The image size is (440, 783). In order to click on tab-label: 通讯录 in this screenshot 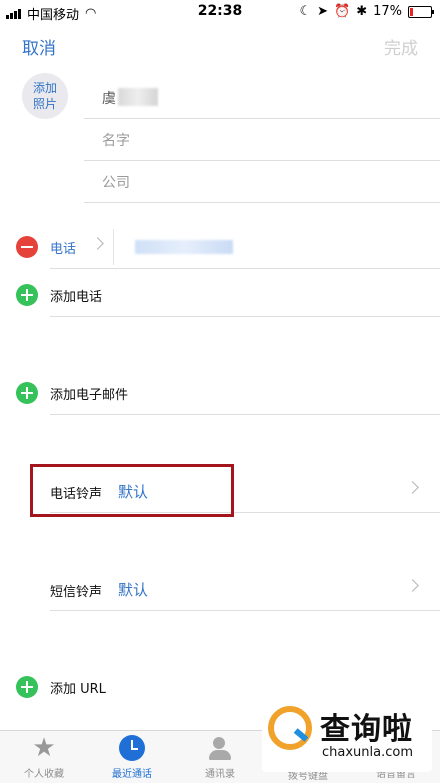, I will do `click(220, 774)`.